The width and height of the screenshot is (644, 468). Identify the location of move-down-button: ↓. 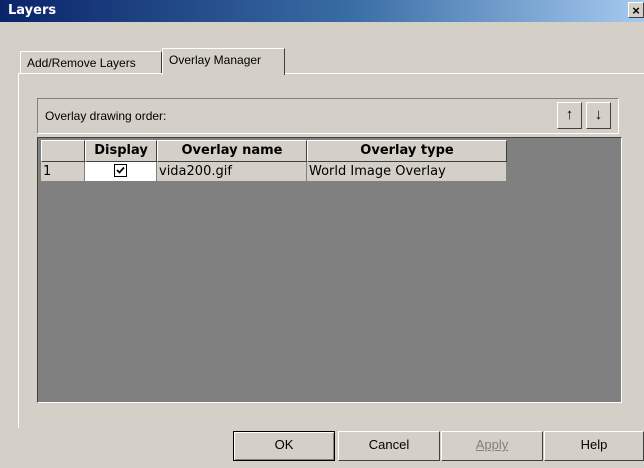
(598, 115).